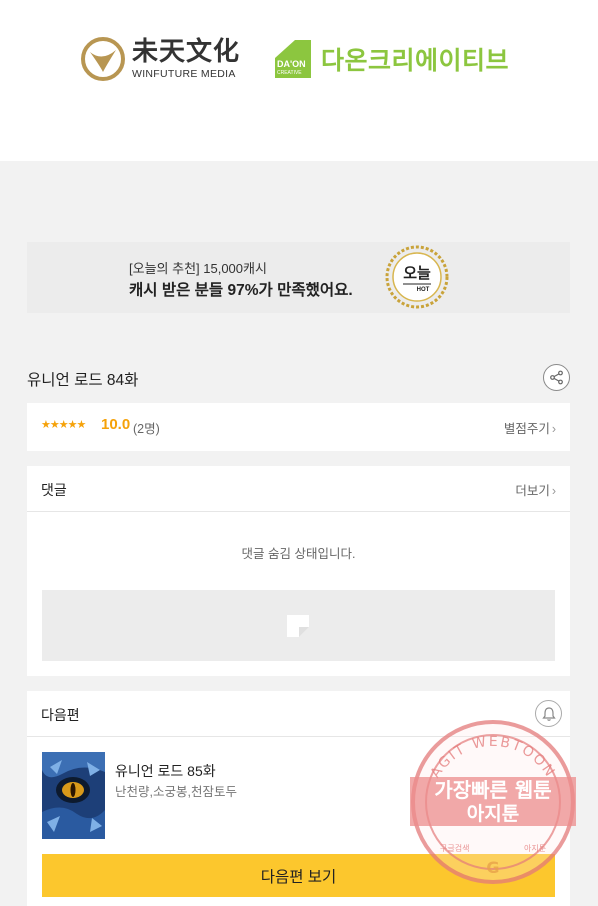 This screenshot has height=906, width=598. I want to click on rating-stars: ★★★★★, so click(63, 424).